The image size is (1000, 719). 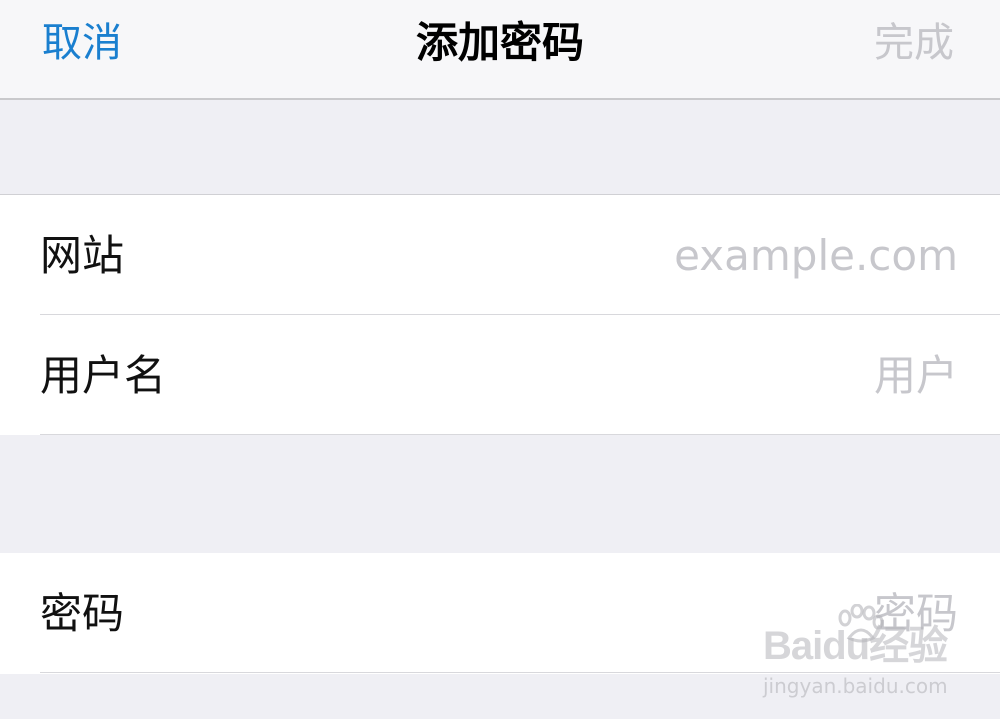 I want to click on page-title: 添加密码, so click(x=499, y=42).